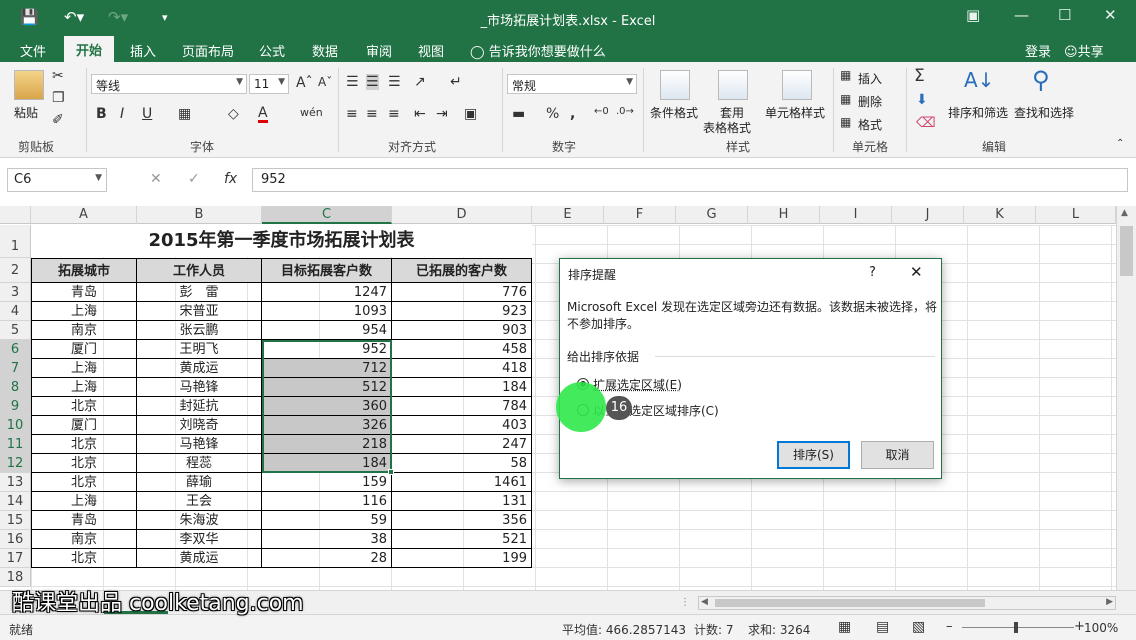 The image size is (1136, 640). Describe the element at coordinates (712, 215) in the screenshot. I see `column-header: G` at that location.